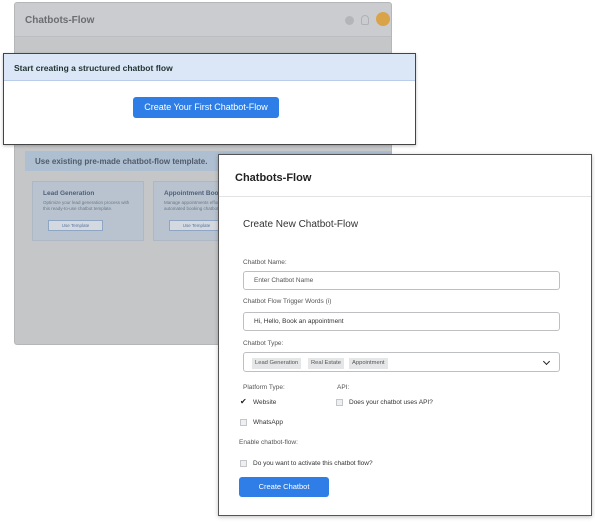 Image resolution: width=595 pixels, height=522 pixels. What do you see at coordinates (243, 422) in the screenshot?
I see `whatsapp-checkbox` at bounding box center [243, 422].